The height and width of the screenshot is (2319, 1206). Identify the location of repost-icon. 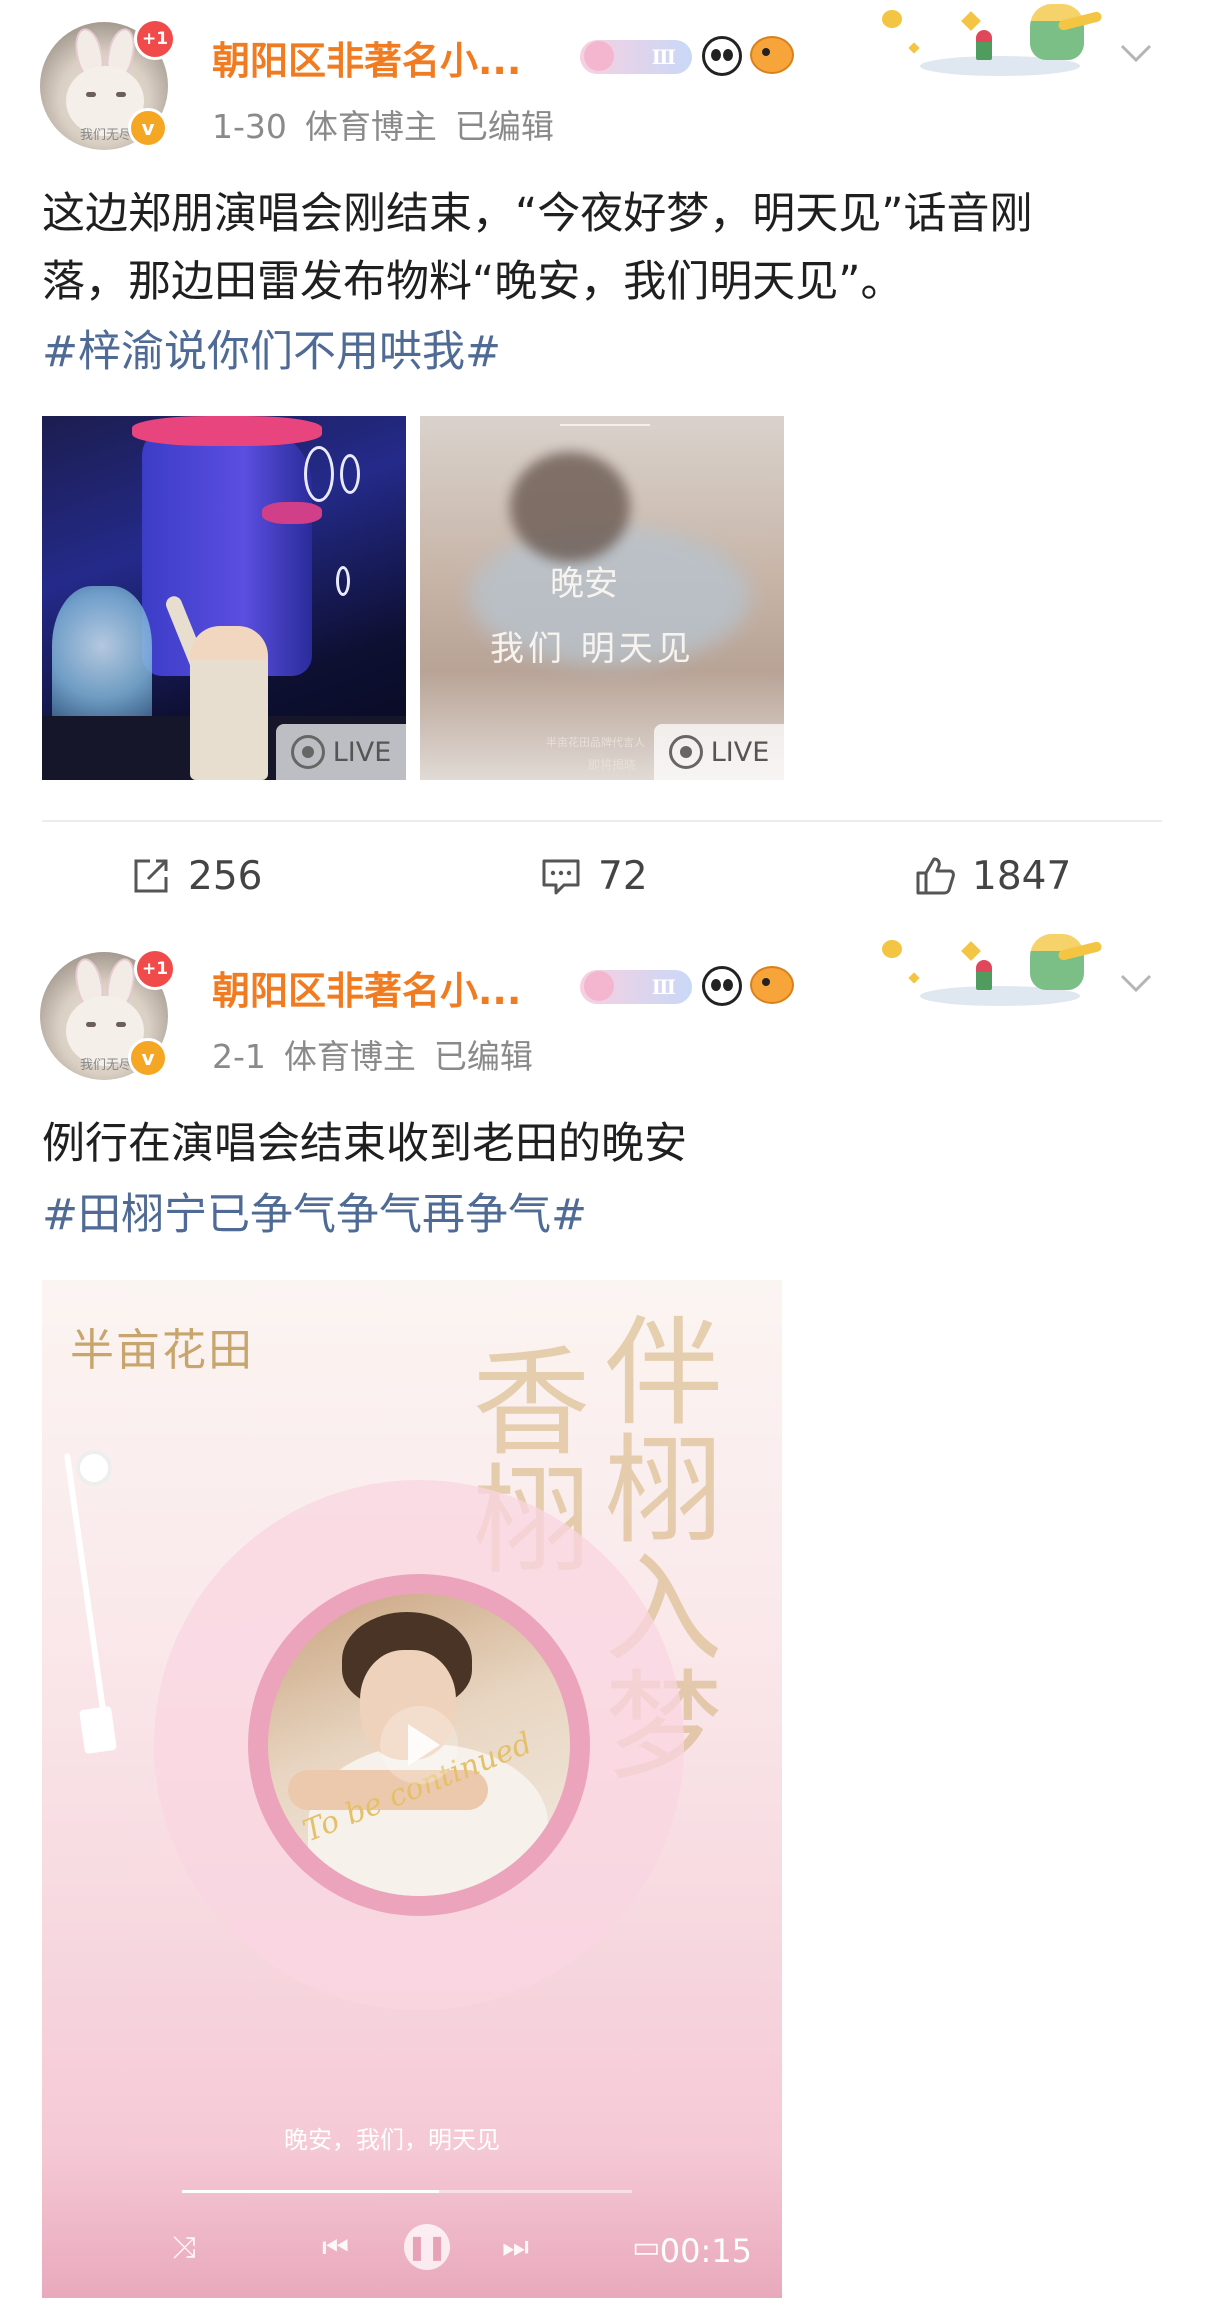
(151, 876).